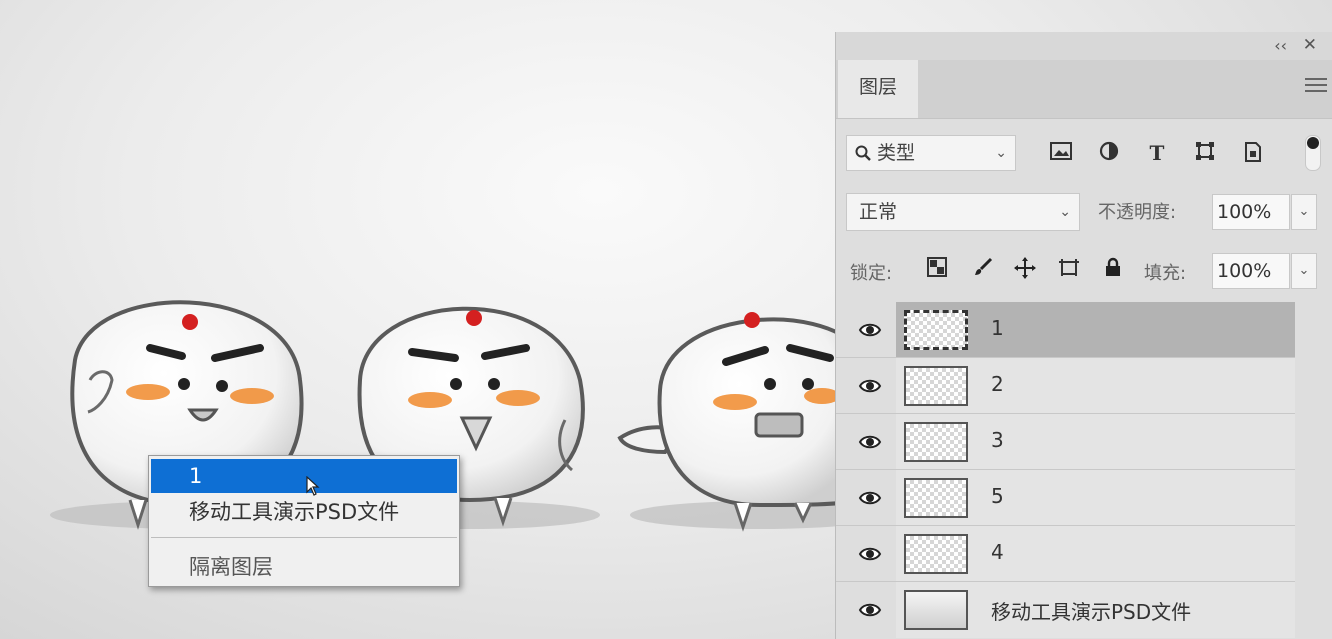 Image resolution: width=1332 pixels, height=639 pixels. What do you see at coordinates (1025, 270) in the screenshot?
I see `lock-move-icon` at bounding box center [1025, 270].